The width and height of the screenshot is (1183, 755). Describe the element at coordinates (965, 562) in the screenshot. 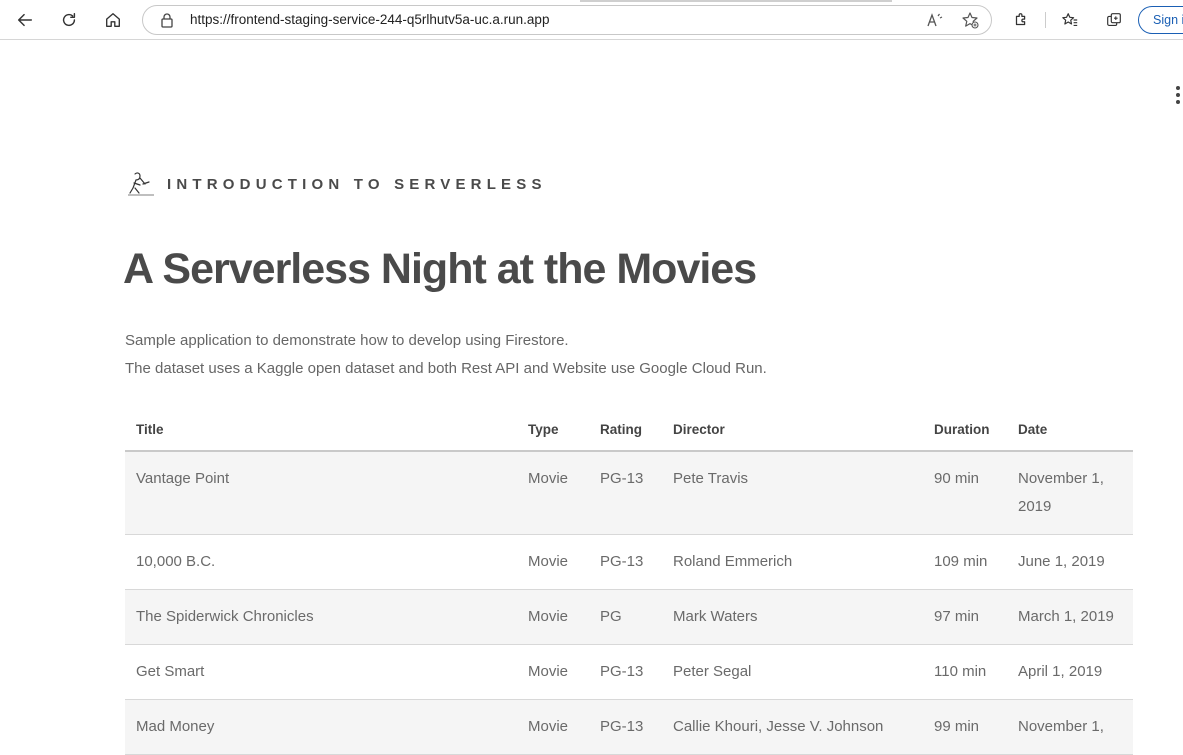

I see `cell-duration: 109 min` at that location.